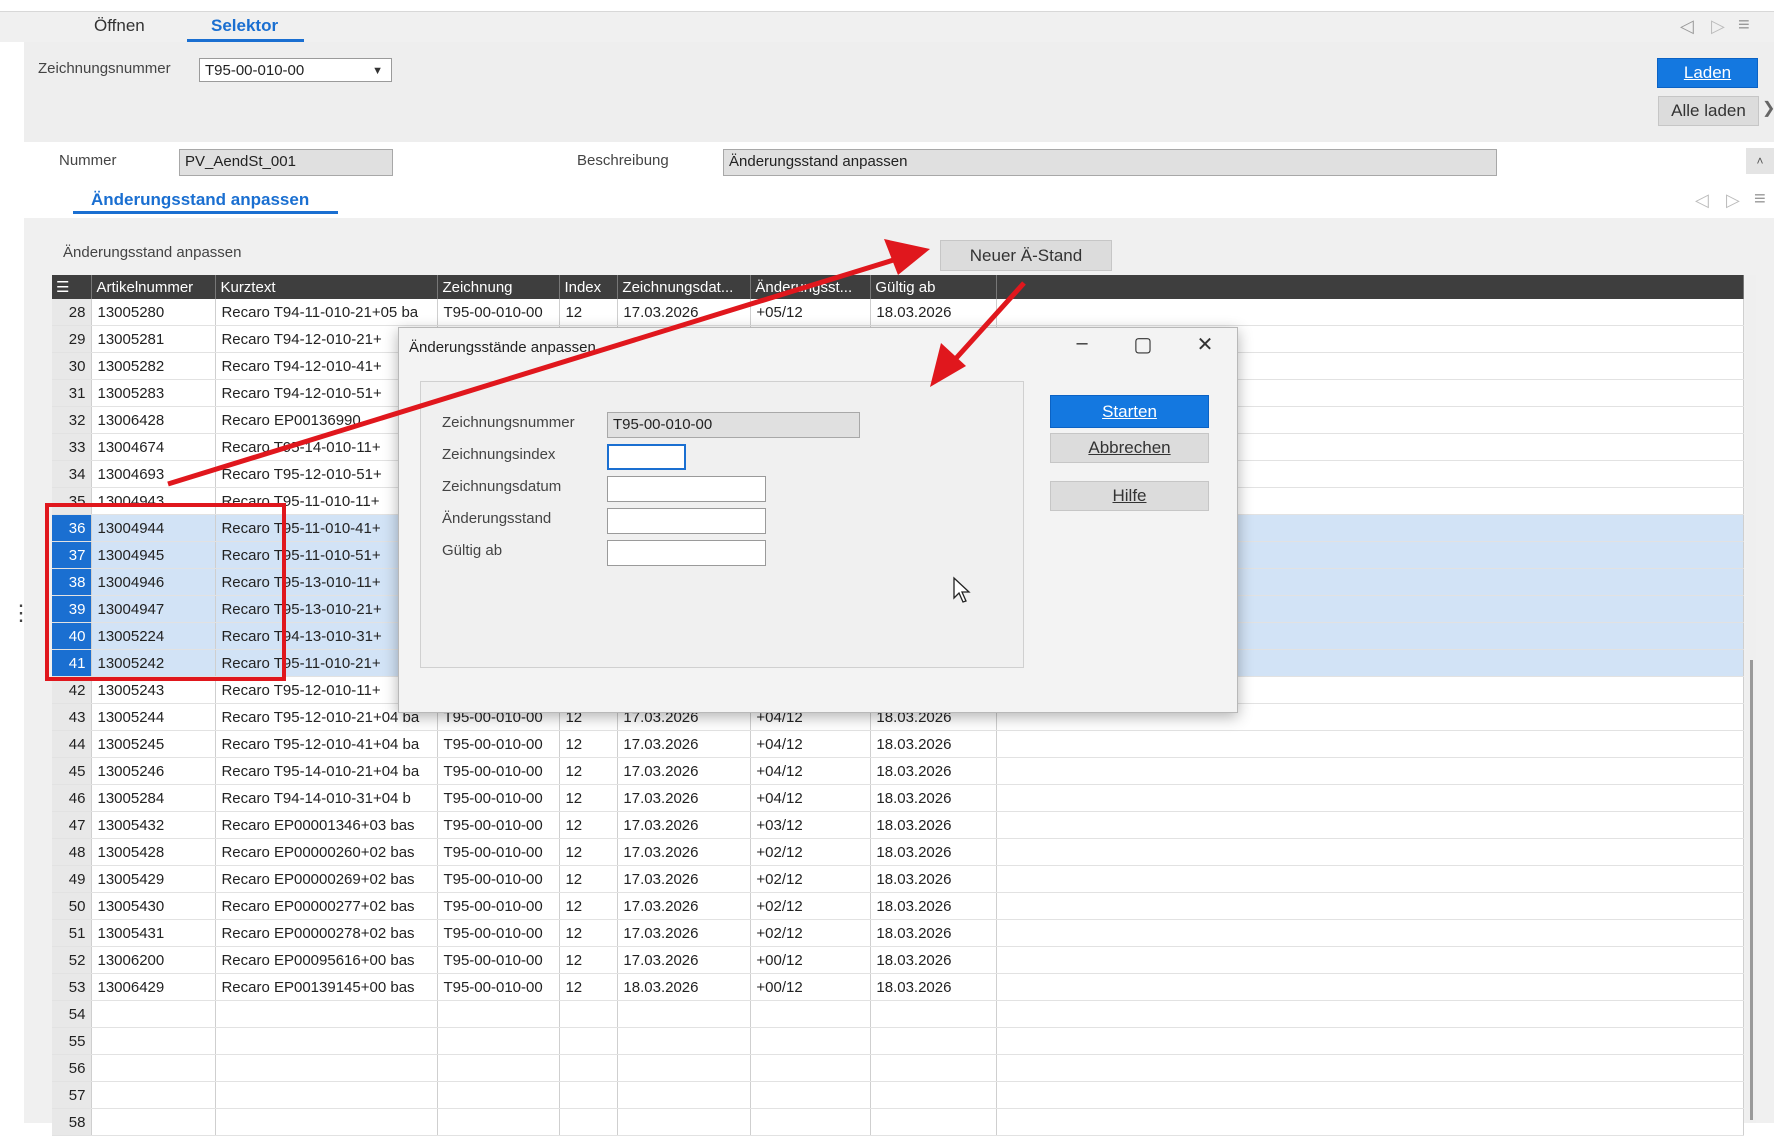 The height and width of the screenshot is (1136, 1774). I want to click on subtab-next-icon: ▷, so click(1733, 200).